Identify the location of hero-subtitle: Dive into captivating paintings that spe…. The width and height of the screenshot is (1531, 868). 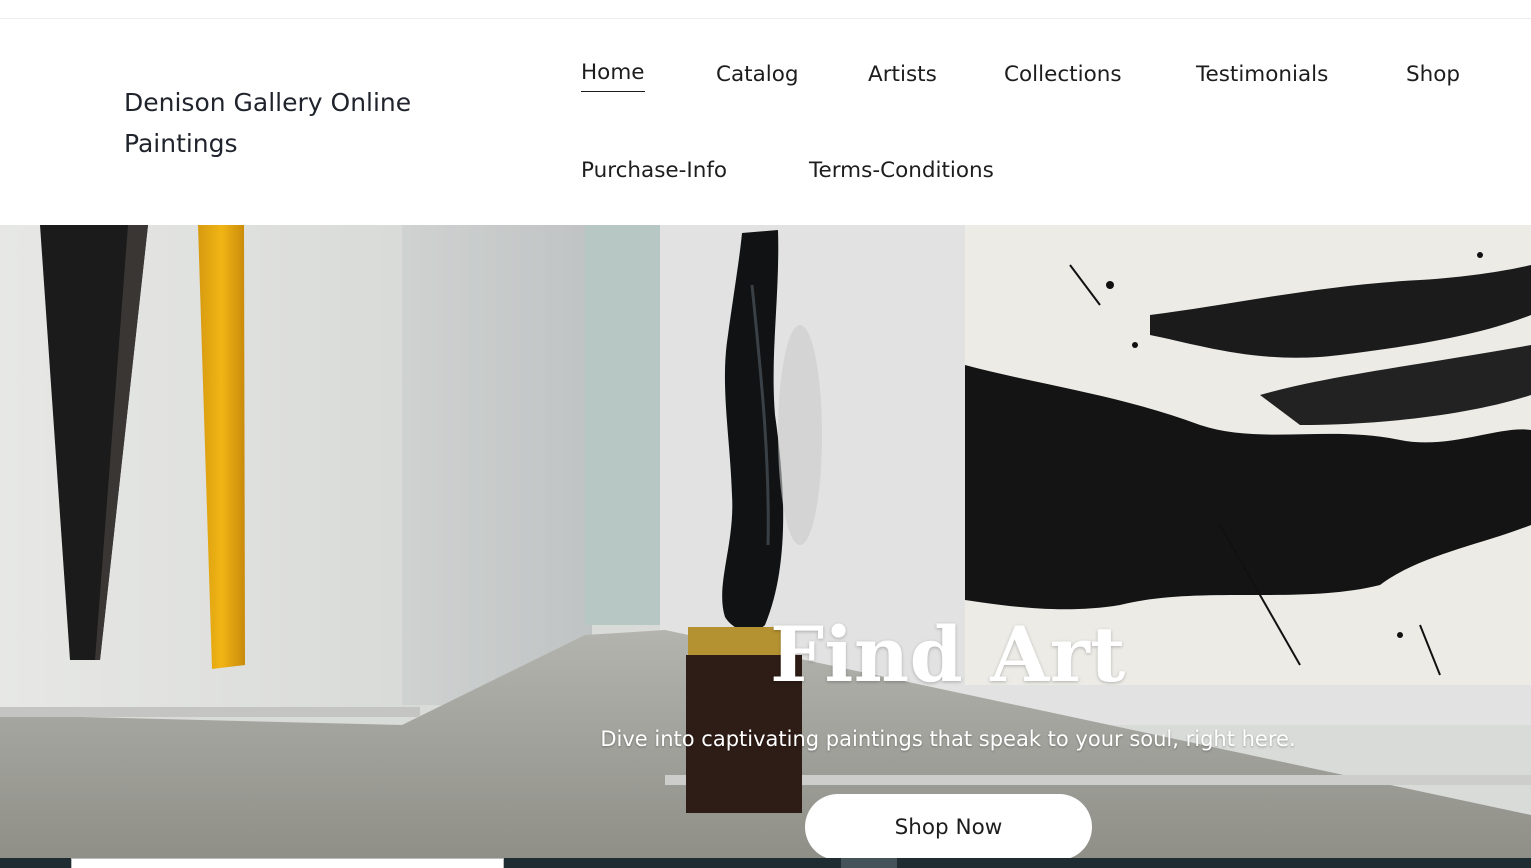
(948, 739).